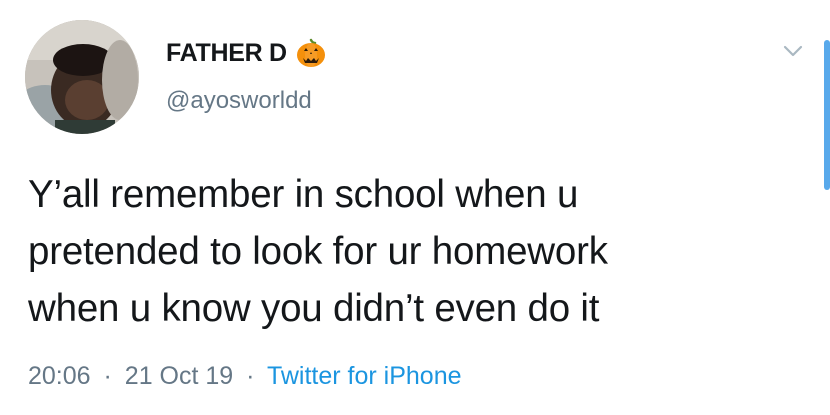 This screenshot has height=415, width=830. I want to click on tweet-metadata: 20:06 · 21 Oct 19 · Twitter for iPhone, so click(245, 376).